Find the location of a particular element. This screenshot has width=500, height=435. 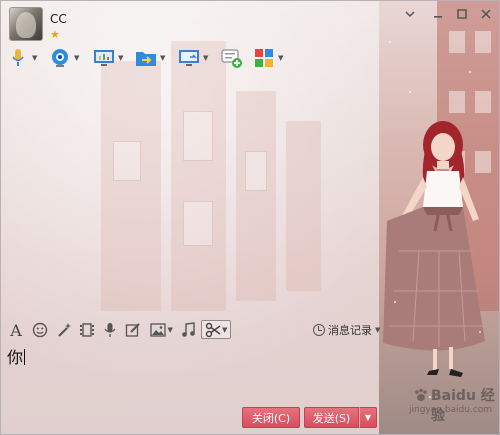

contact-name: CC is located at coordinates (58, 19).